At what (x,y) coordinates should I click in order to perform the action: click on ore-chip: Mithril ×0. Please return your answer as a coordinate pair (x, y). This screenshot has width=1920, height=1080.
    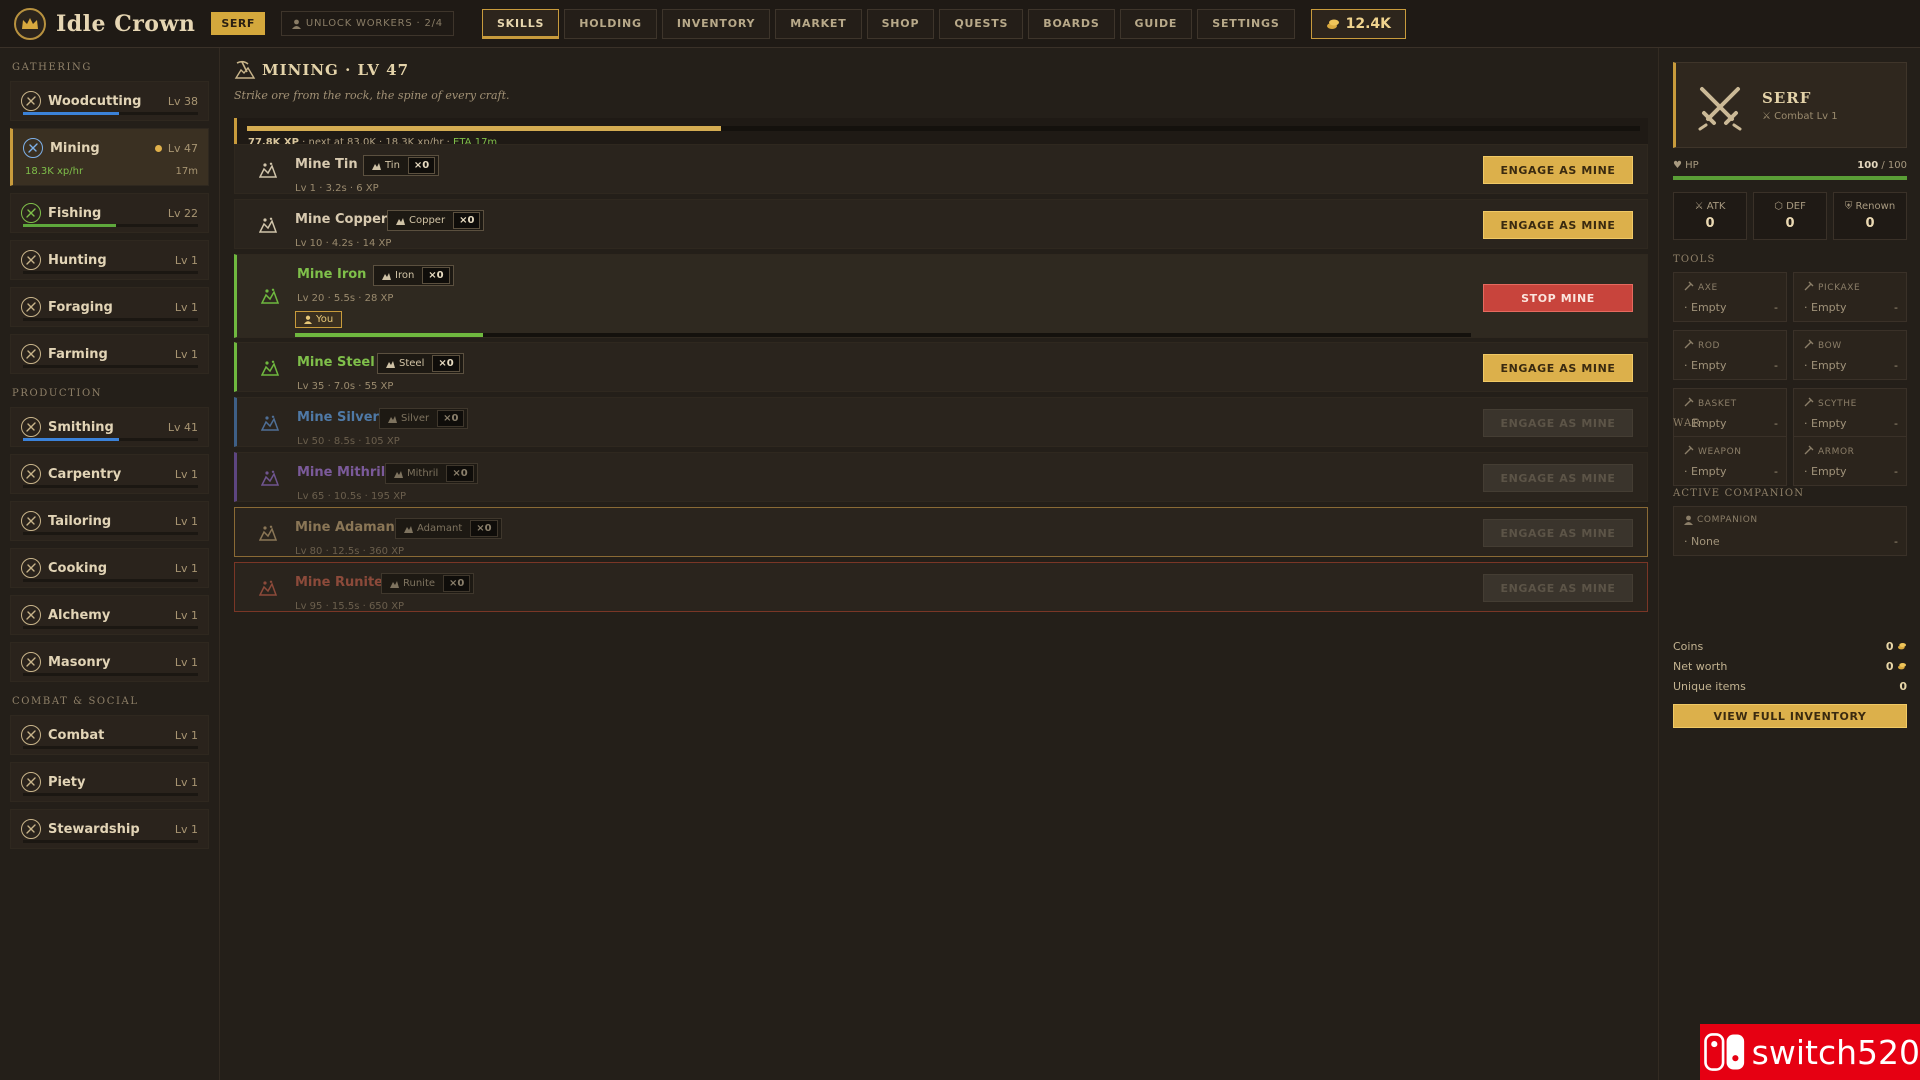
    Looking at the image, I should click on (431, 473).